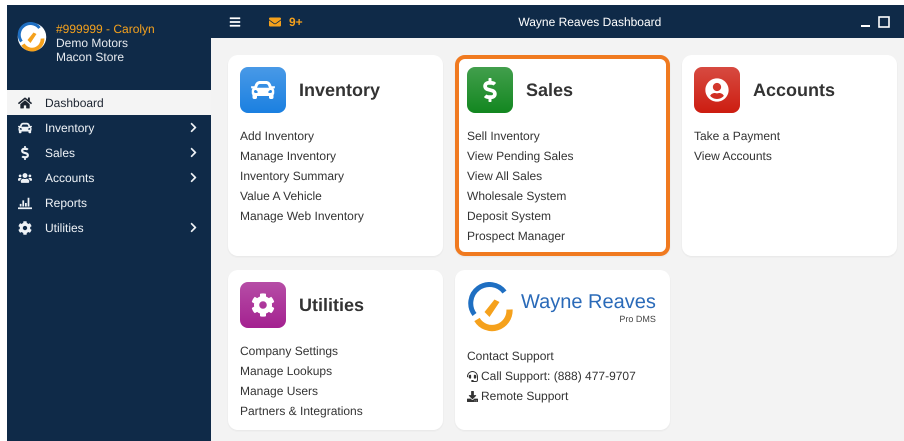 The width and height of the screenshot is (904, 441). Describe the element at coordinates (109, 177) in the screenshot. I see `sidebar-item: Accounts` at that location.